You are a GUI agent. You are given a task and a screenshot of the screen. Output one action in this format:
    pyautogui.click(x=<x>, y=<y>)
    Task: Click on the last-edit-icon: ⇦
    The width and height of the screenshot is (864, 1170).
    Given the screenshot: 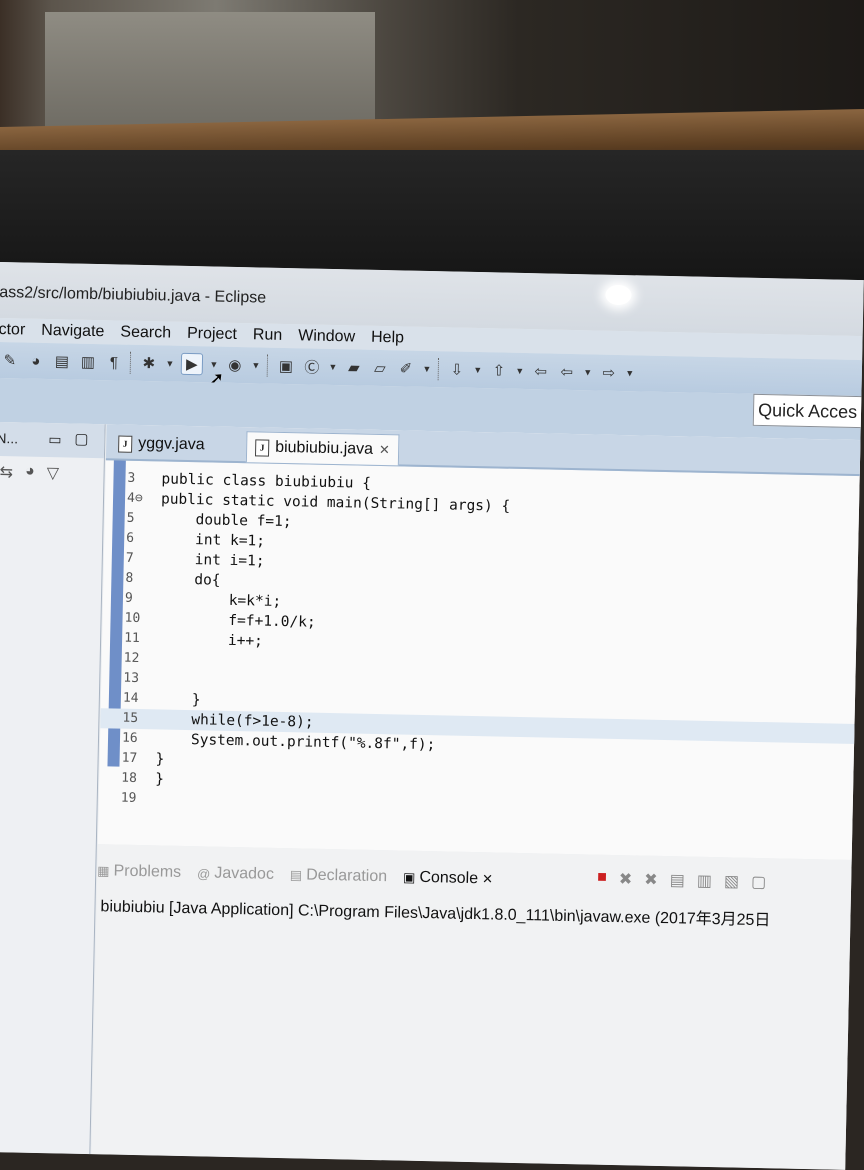 What is the action you would take?
    pyautogui.click(x=541, y=371)
    